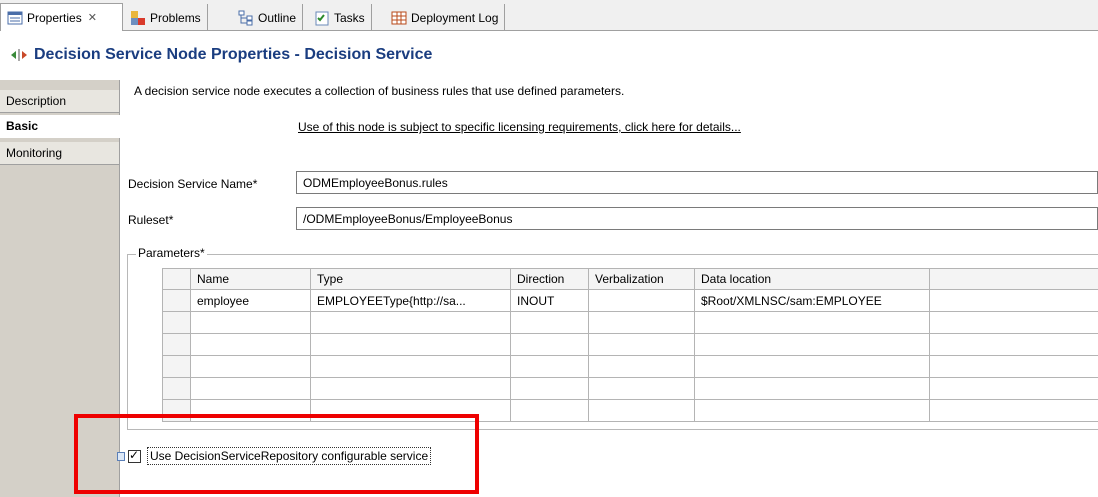 Image resolution: width=1098 pixels, height=497 pixels. Describe the element at coordinates (175, 17) in the screenshot. I see `tab-label: Problems` at that location.